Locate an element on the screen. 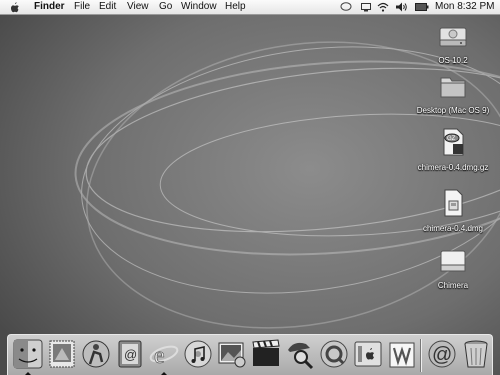 Image resolution: width=500 pixels, height=375 pixels. menu-file: File is located at coordinates (82, 7).